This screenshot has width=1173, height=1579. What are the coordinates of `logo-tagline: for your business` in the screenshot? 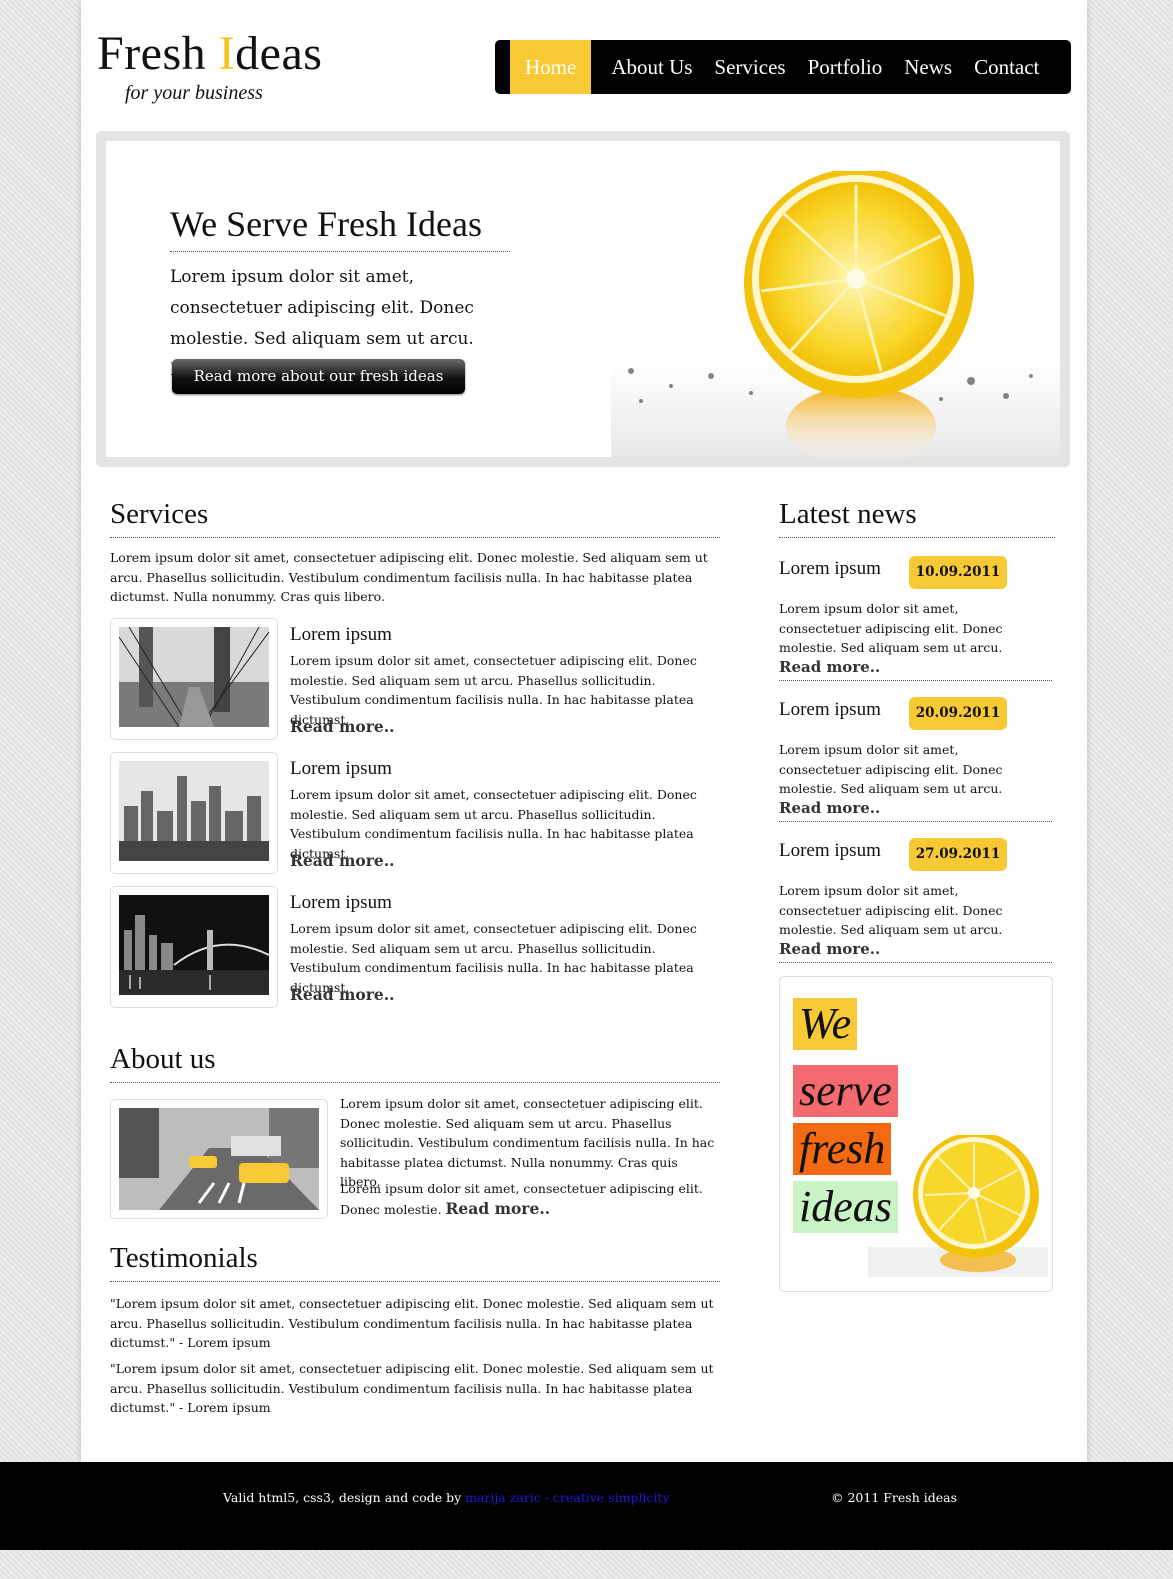 It's located at (194, 93).